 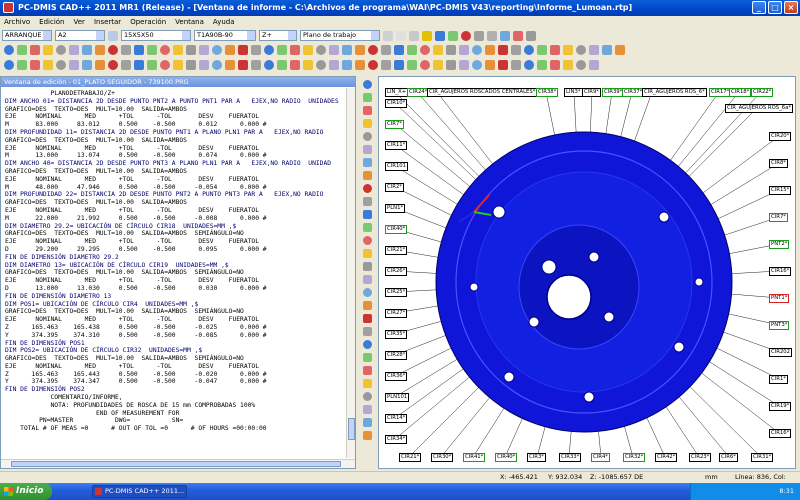 What do you see at coordinates (573, 92) in the screenshot?
I see `feature-label: LIN3*` at bounding box center [573, 92].